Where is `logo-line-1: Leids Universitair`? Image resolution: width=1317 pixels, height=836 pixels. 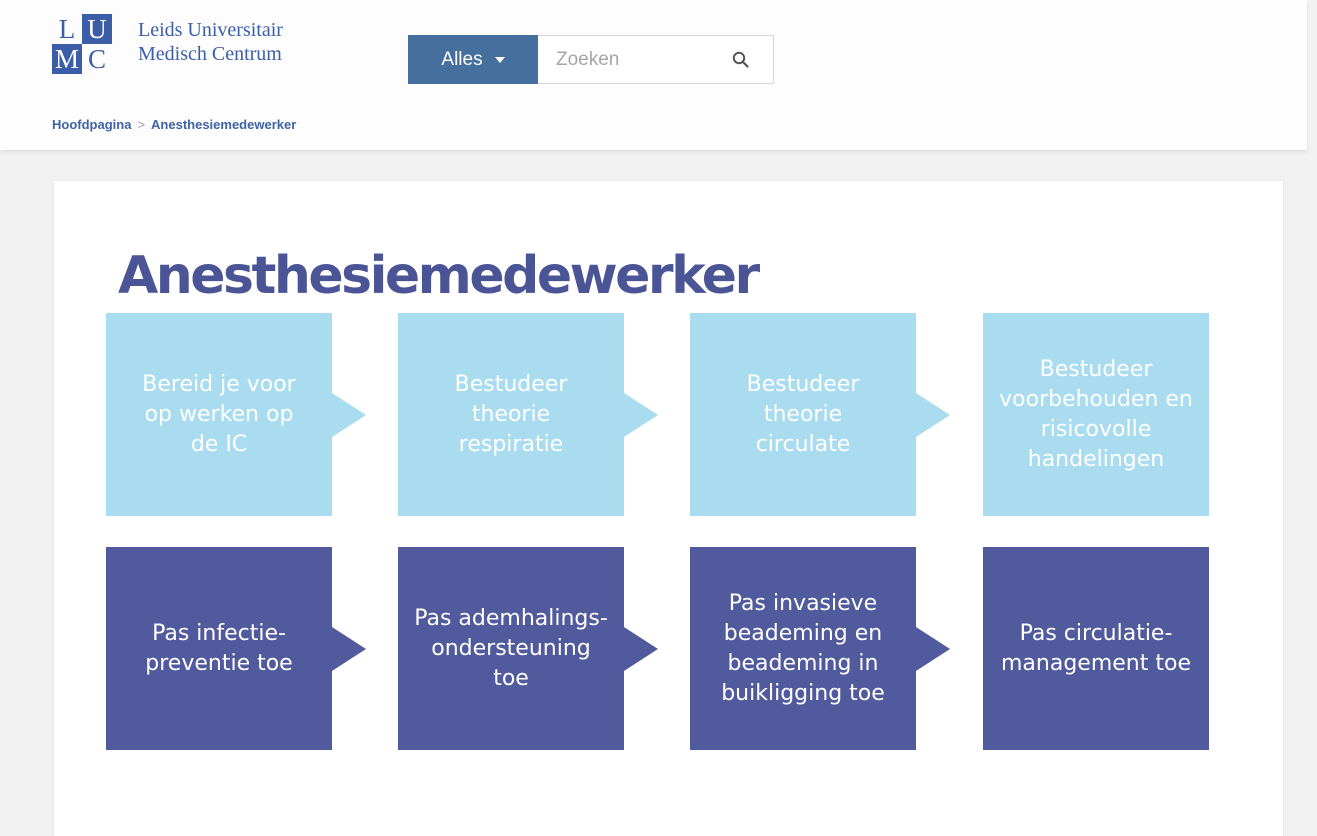 logo-line-1: Leids Universitair is located at coordinates (210, 30).